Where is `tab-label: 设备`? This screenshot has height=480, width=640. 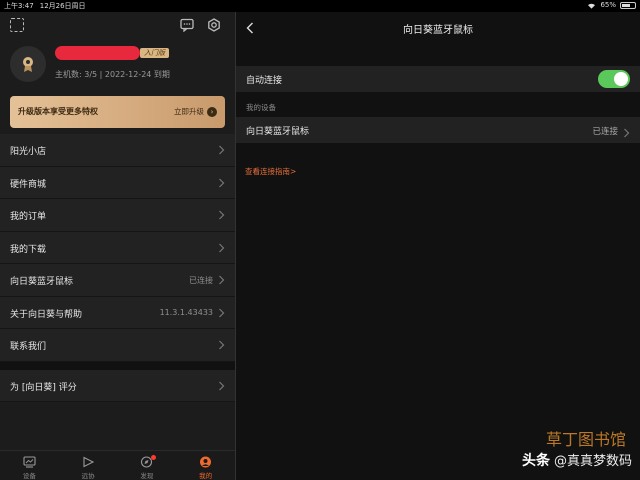
tab-label: 设备 is located at coordinates (29, 476).